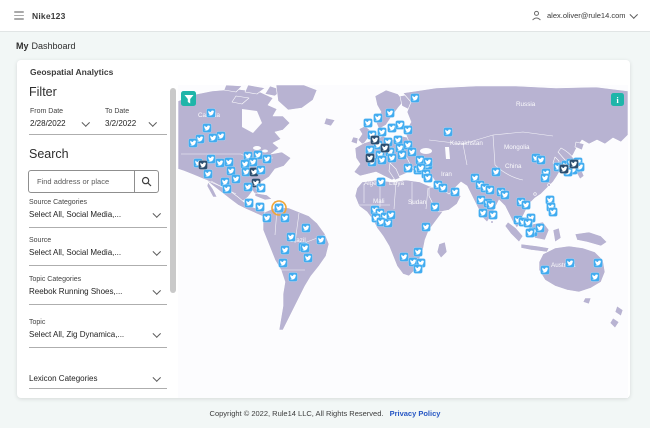 The height and width of the screenshot is (428, 650). I want to click on search-input, so click(81, 181).